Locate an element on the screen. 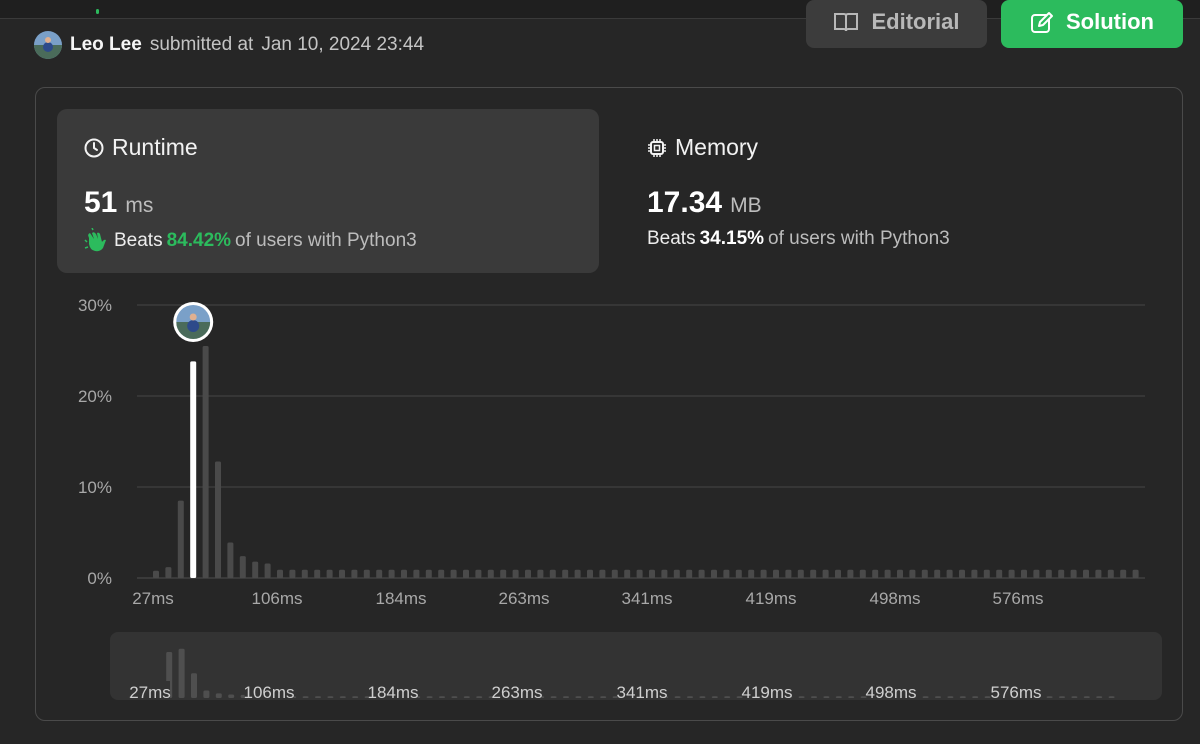 The height and width of the screenshot is (744, 1200). y-tick-label: 0% is located at coordinates (99, 578).